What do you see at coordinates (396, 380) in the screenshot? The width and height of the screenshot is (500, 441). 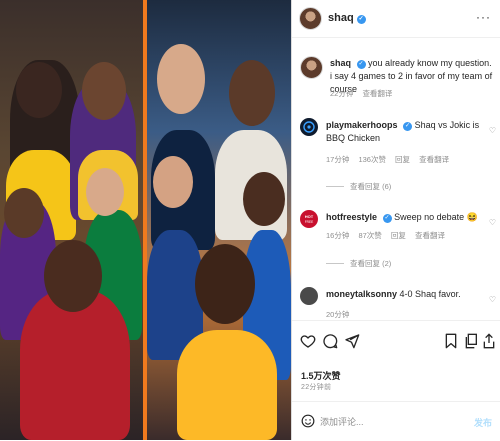 I see `post-actions: 1.5万次赞 22分钟前 发布` at bounding box center [396, 380].